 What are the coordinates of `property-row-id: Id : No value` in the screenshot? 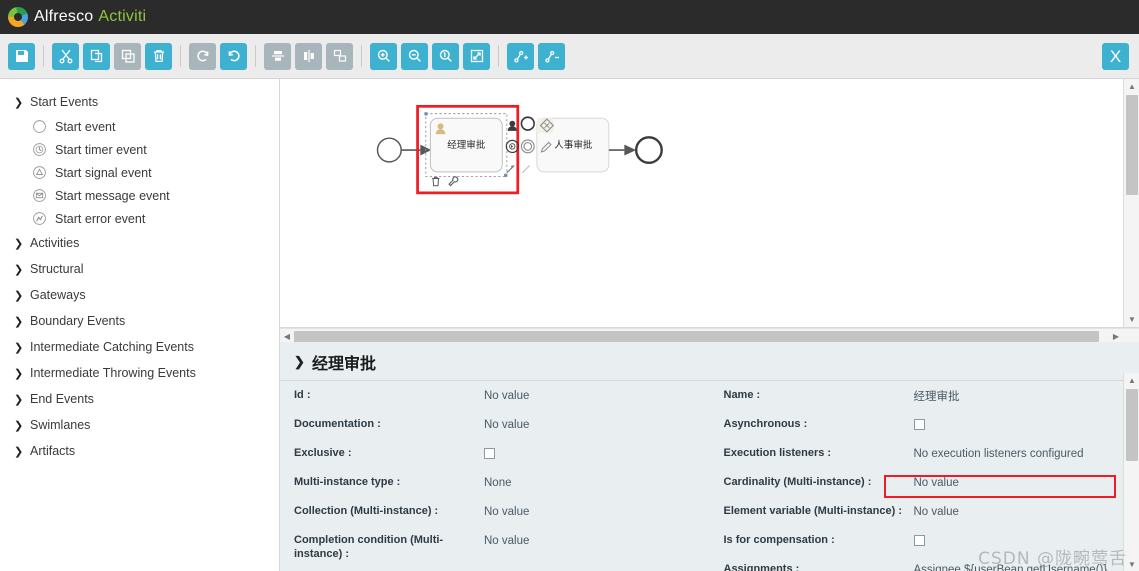 It's located at (502, 399).